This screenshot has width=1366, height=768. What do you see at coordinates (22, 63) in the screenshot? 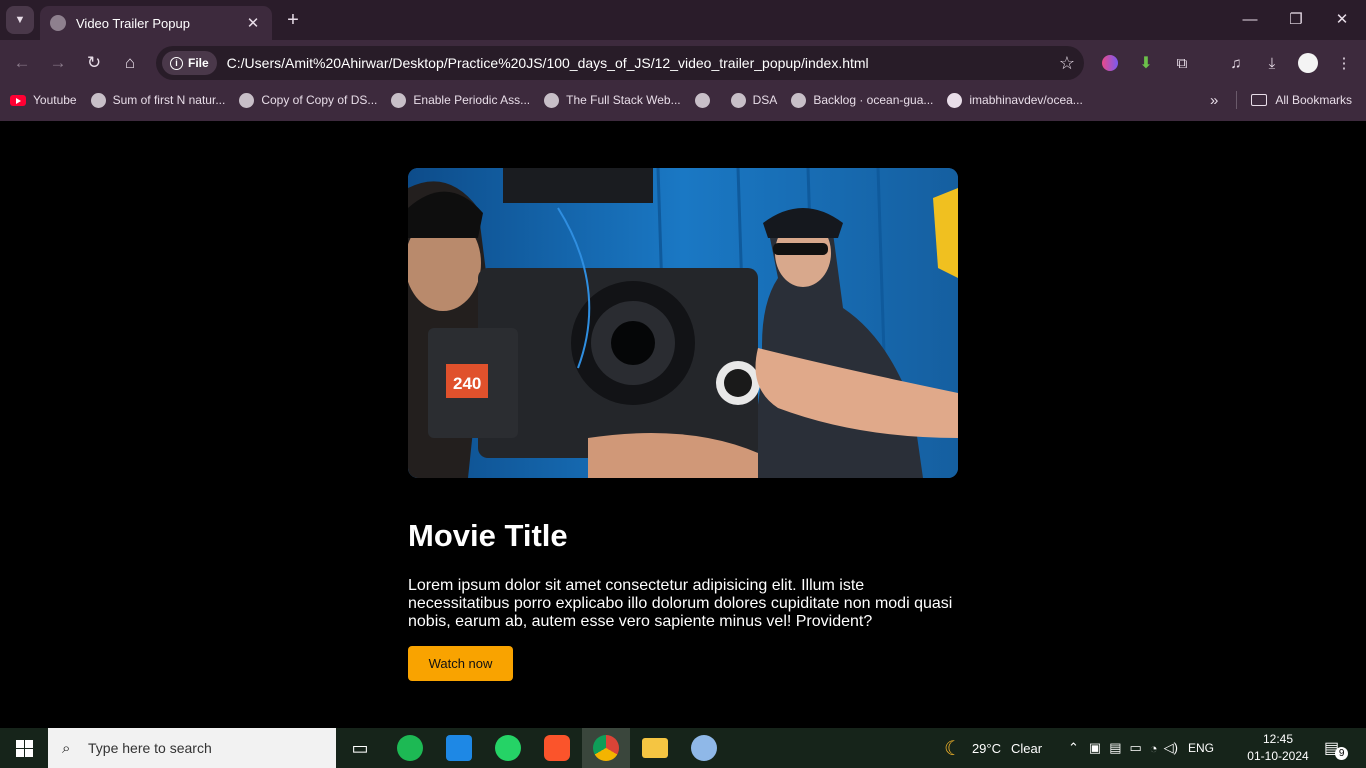
I see `back-button: ←` at bounding box center [22, 63].